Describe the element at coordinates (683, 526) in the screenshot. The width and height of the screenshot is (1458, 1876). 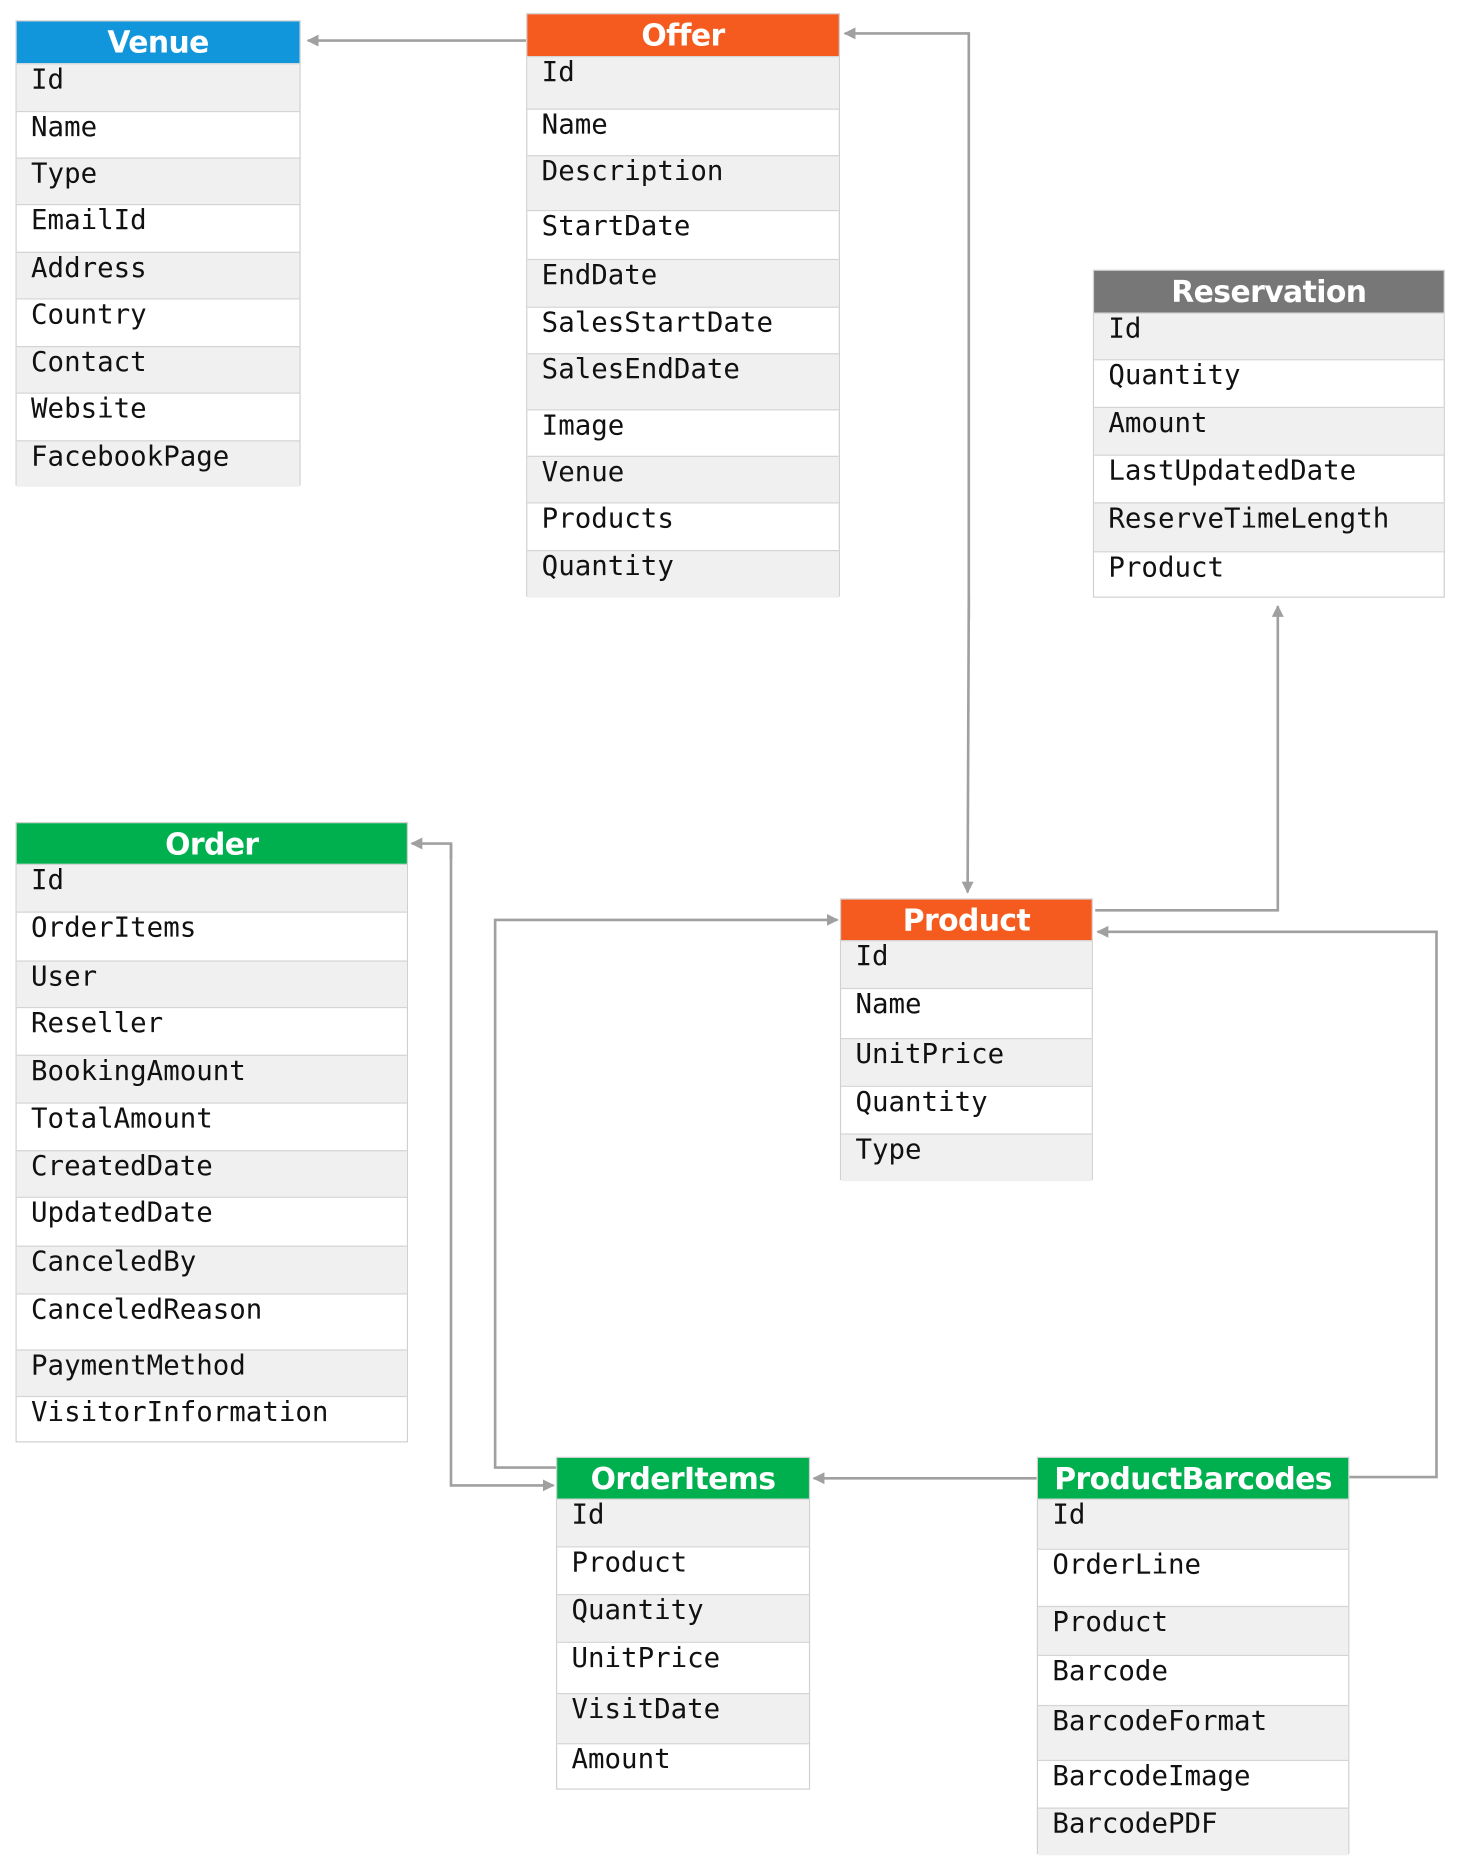
I see `field-row: Products` at that location.